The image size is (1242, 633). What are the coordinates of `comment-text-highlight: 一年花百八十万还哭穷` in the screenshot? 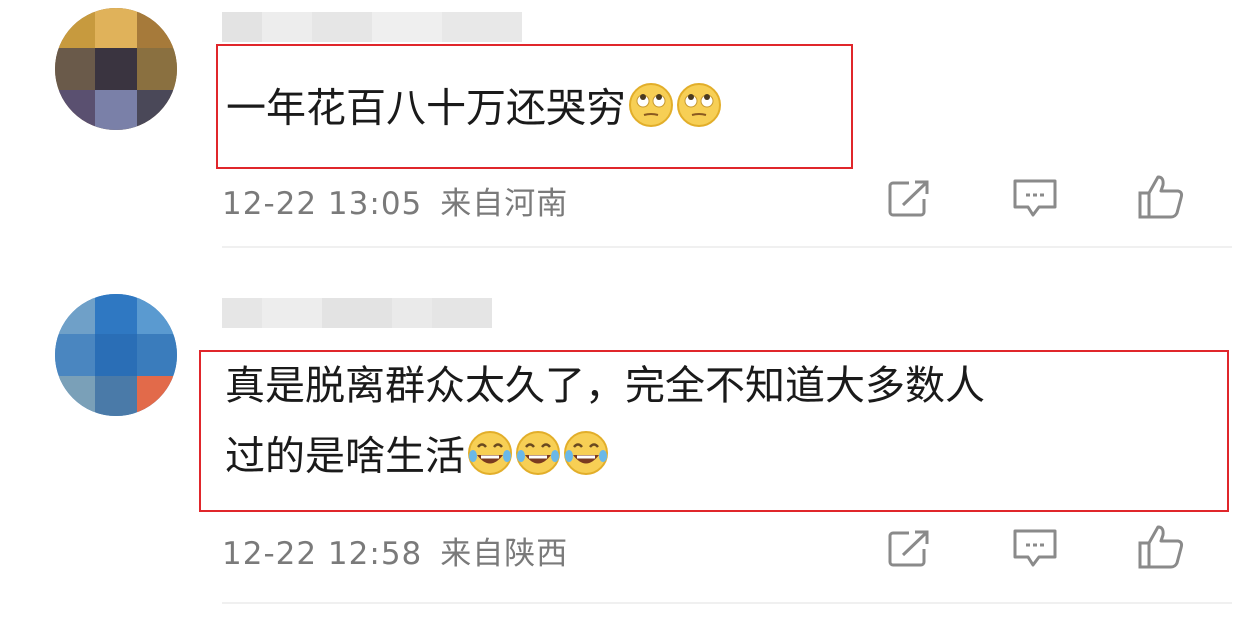 It's located at (534, 106).